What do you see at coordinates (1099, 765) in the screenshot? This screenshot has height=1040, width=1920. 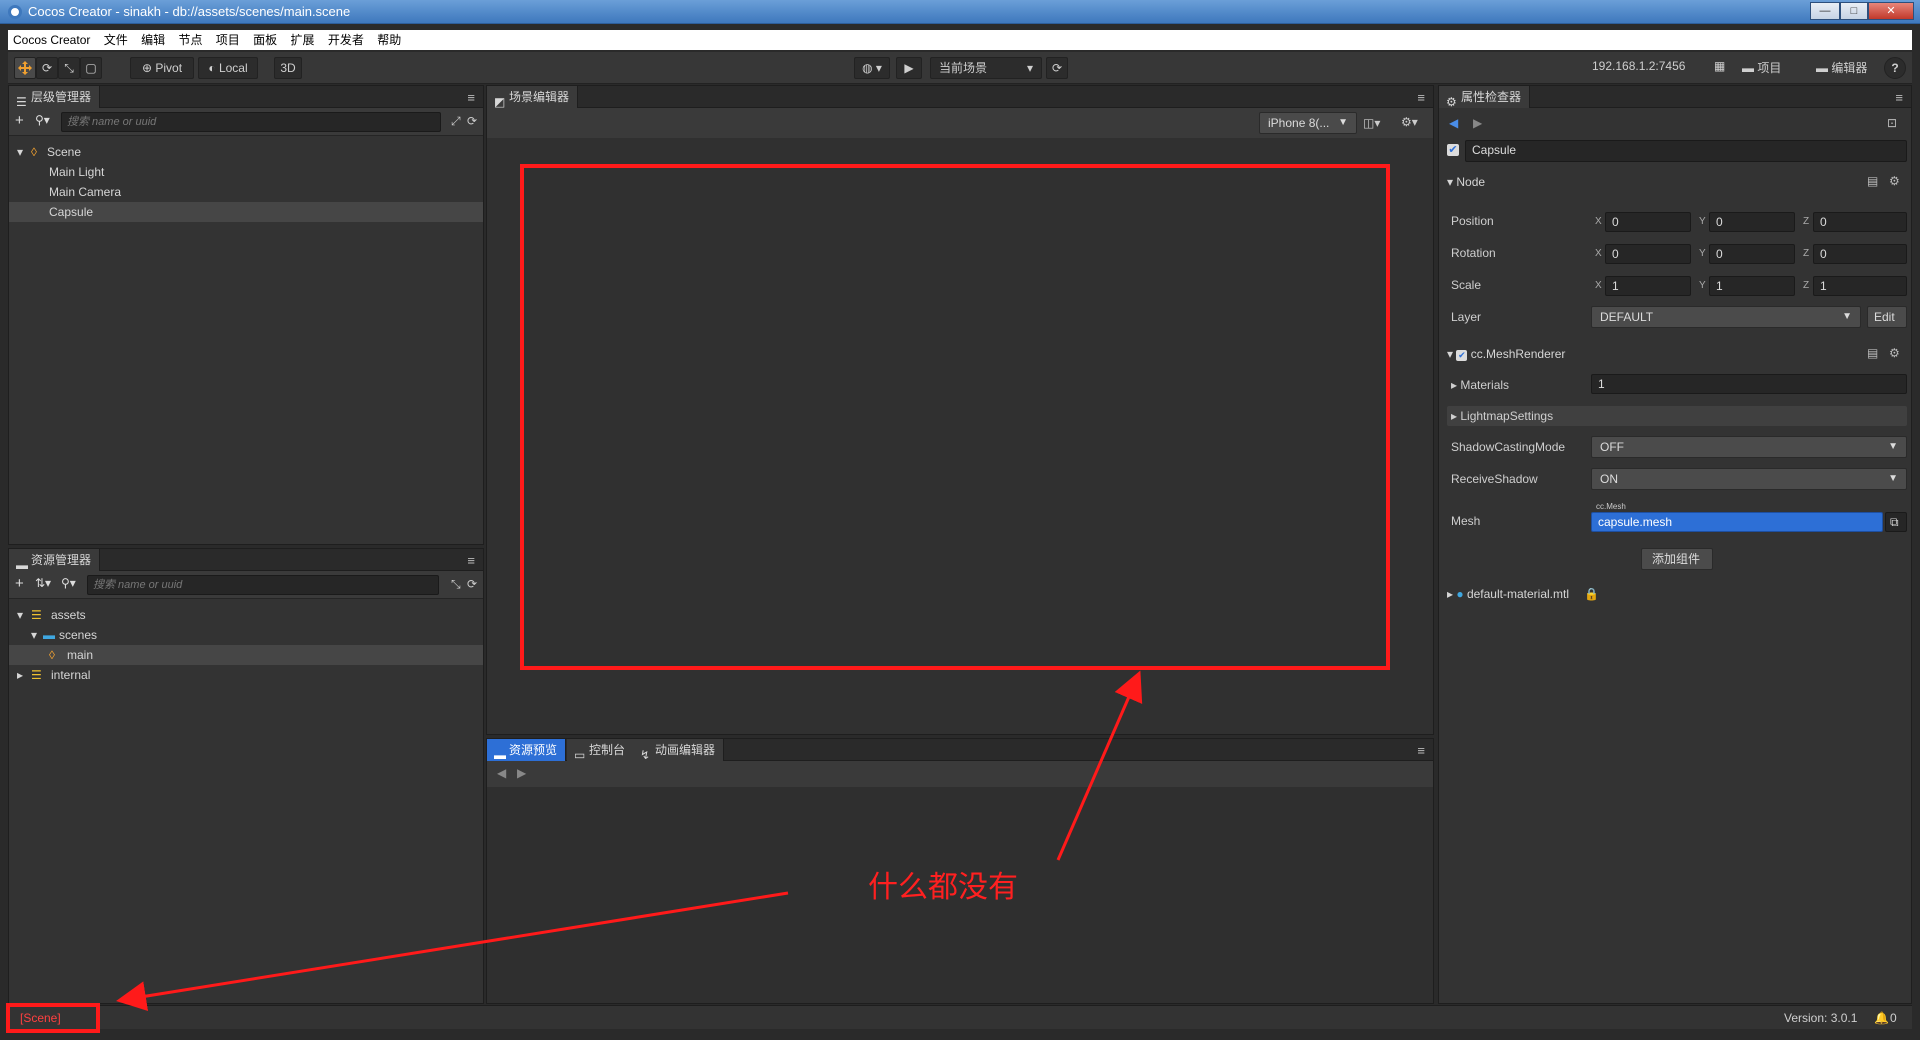 I see `arrow-to-viewport` at bounding box center [1099, 765].